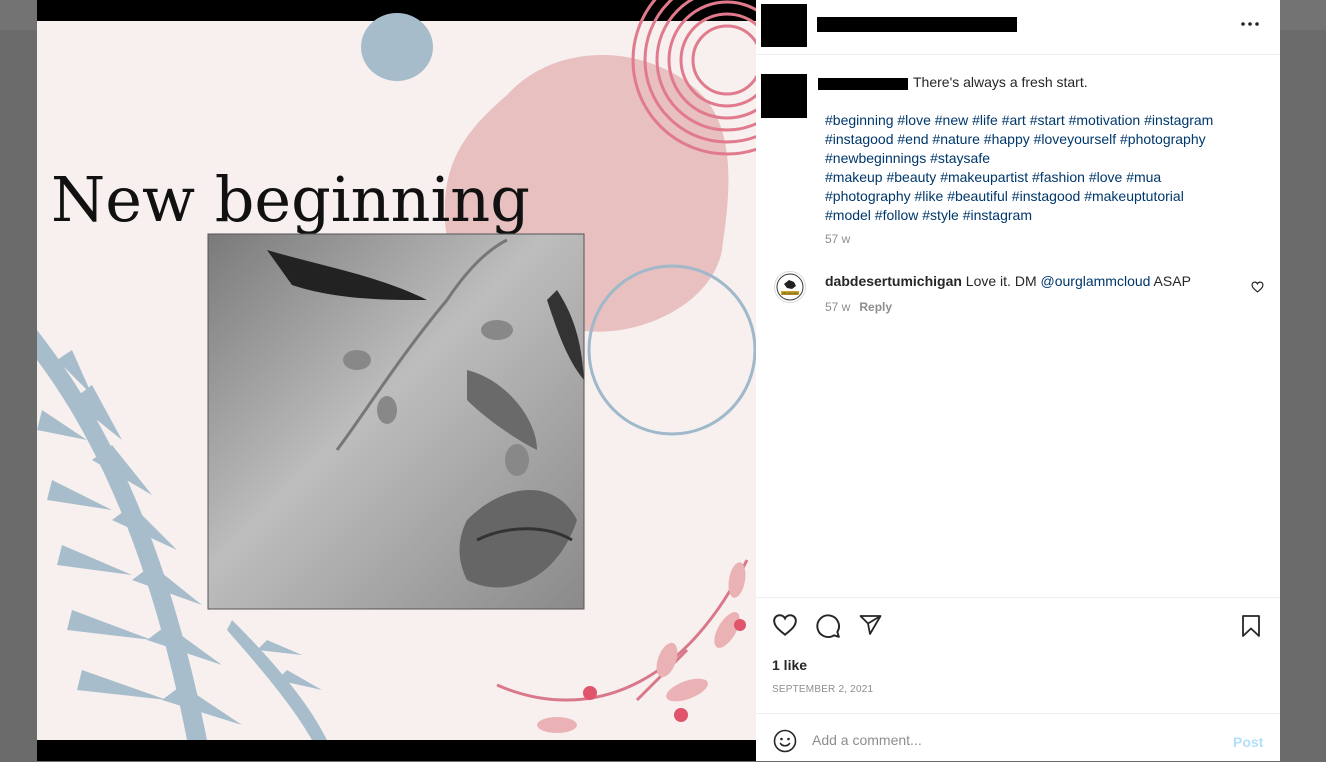  I want to click on comment-username: dabdesertumichigan, so click(893, 281).